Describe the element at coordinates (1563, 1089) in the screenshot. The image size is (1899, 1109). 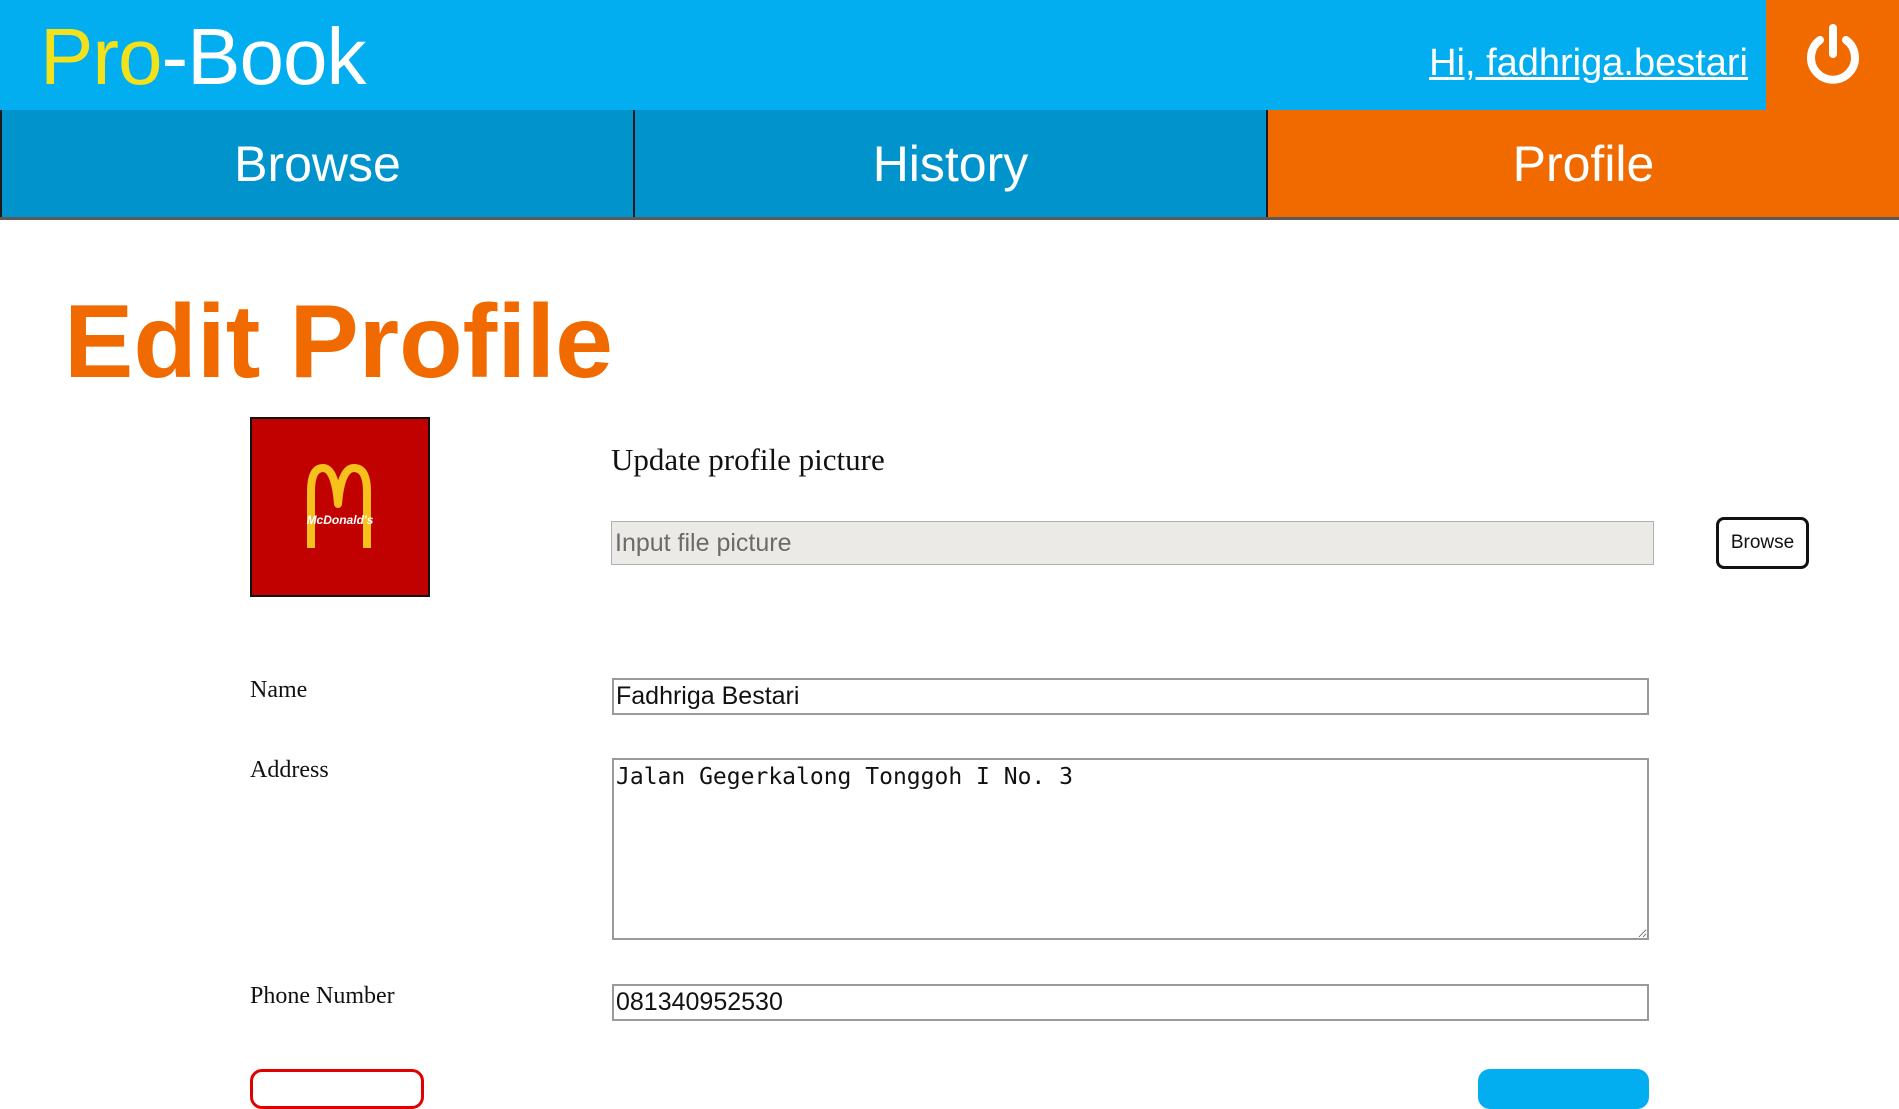
I see `save-button` at that location.